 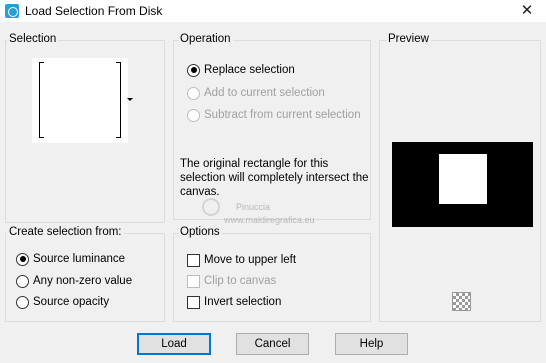 What do you see at coordinates (71, 302) in the screenshot?
I see `radio-label: Source opacity` at bounding box center [71, 302].